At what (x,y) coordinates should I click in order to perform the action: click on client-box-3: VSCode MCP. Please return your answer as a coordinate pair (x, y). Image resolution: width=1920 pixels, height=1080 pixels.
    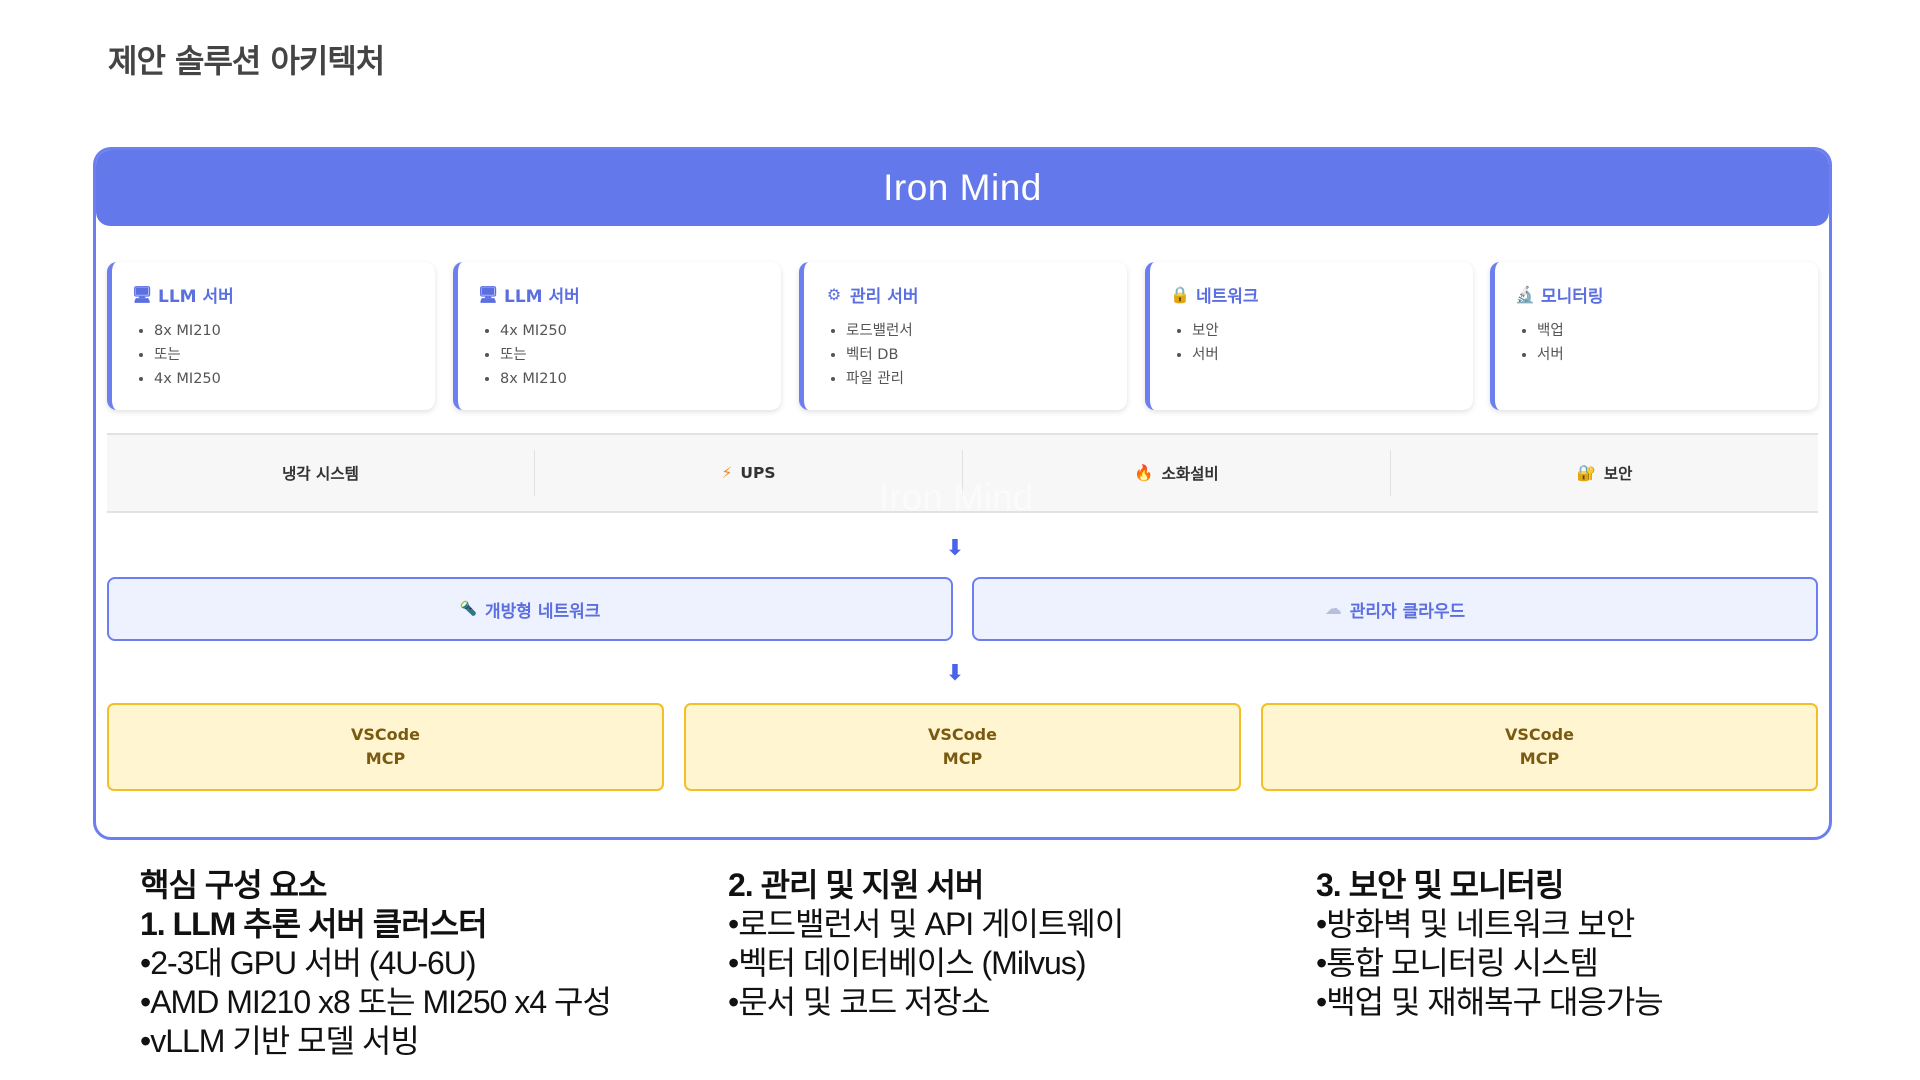
    Looking at the image, I should click on (1539, 747).